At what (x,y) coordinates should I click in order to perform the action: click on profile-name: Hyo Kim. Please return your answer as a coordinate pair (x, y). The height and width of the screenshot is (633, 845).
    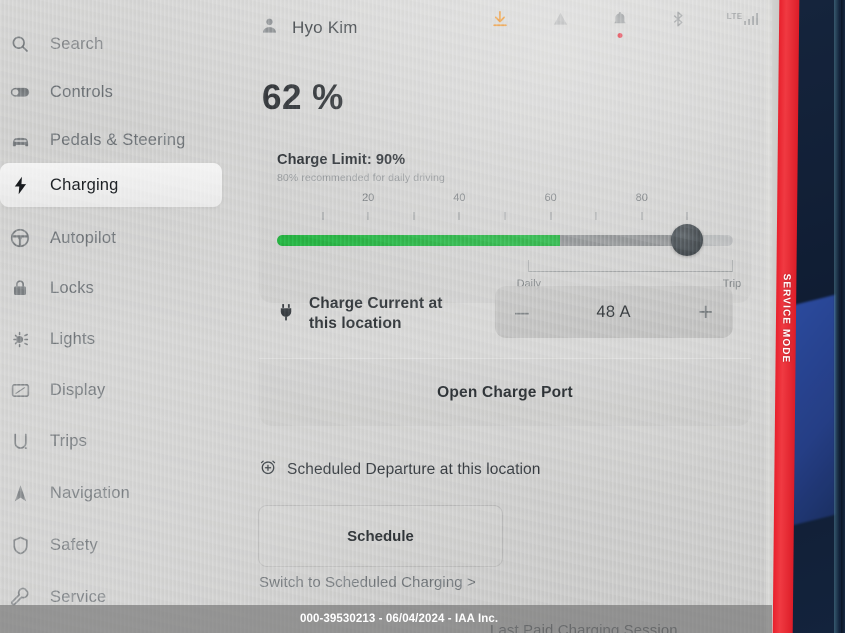
    Looking at the image, I should click on (325, 27).